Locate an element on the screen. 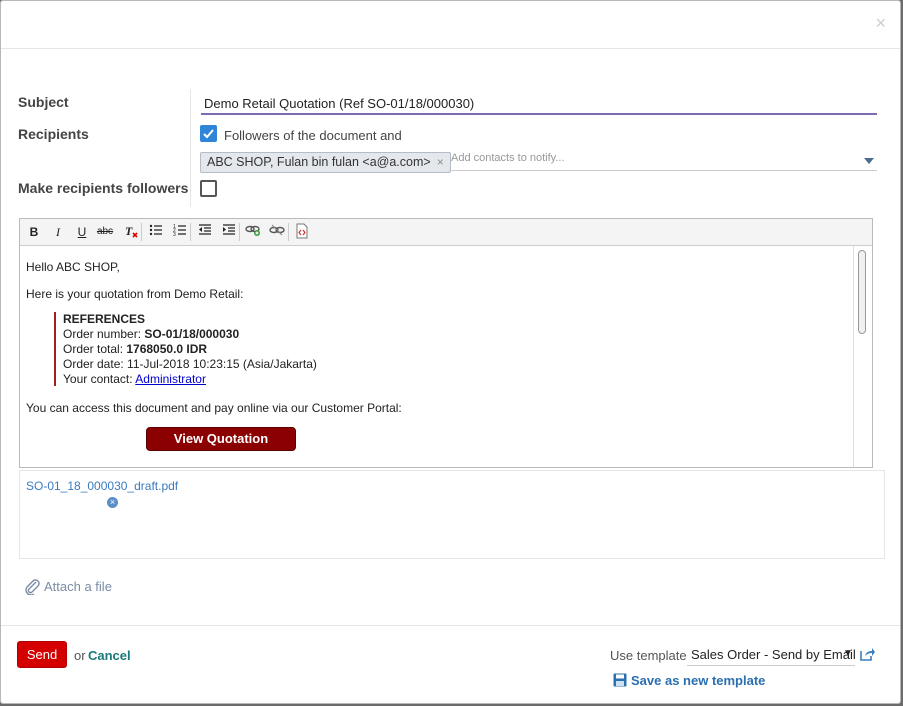 This screenshot has width=903, height=706. attach-file-label: Attach a file is located at coordinates (78, 586).